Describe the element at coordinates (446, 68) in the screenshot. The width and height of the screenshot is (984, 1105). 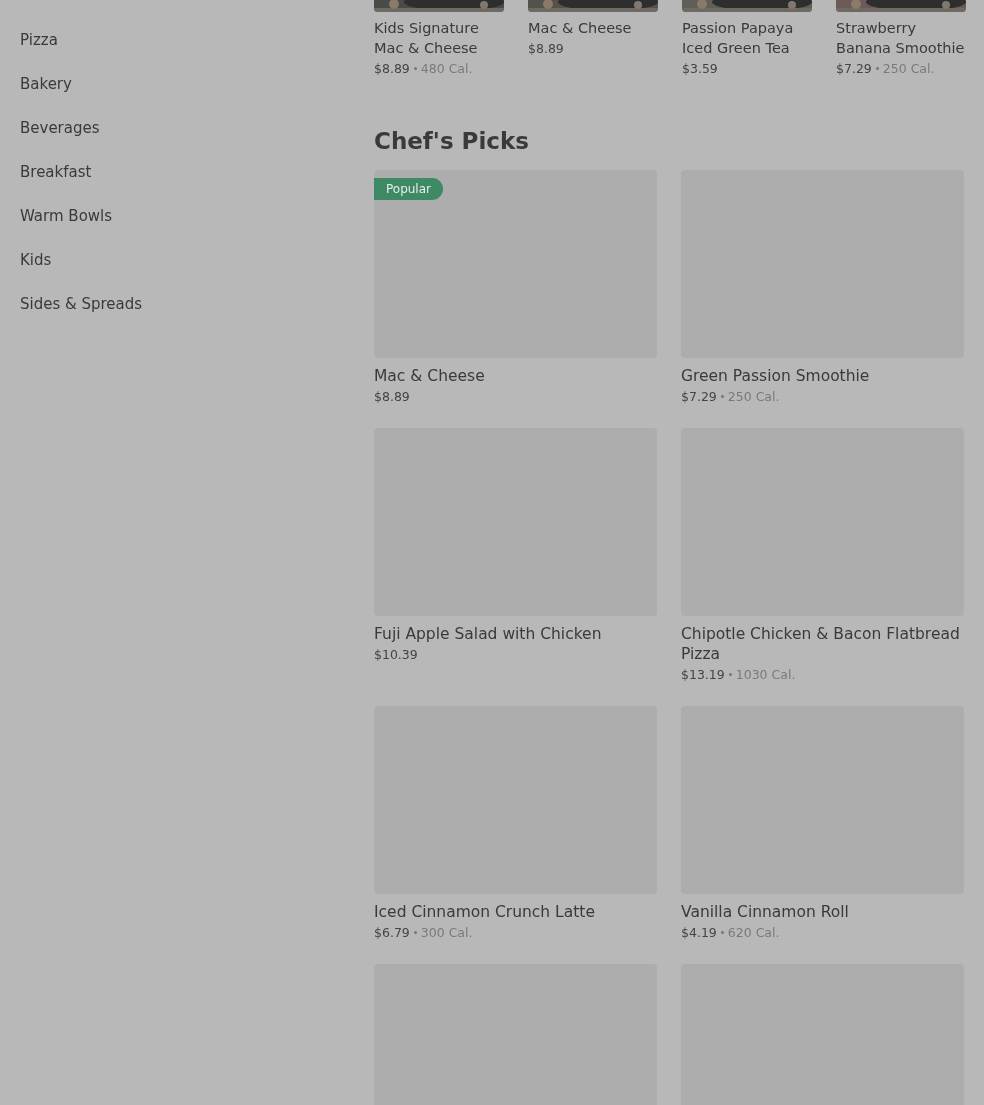
I see `calories: 480 Cal.` at that location.